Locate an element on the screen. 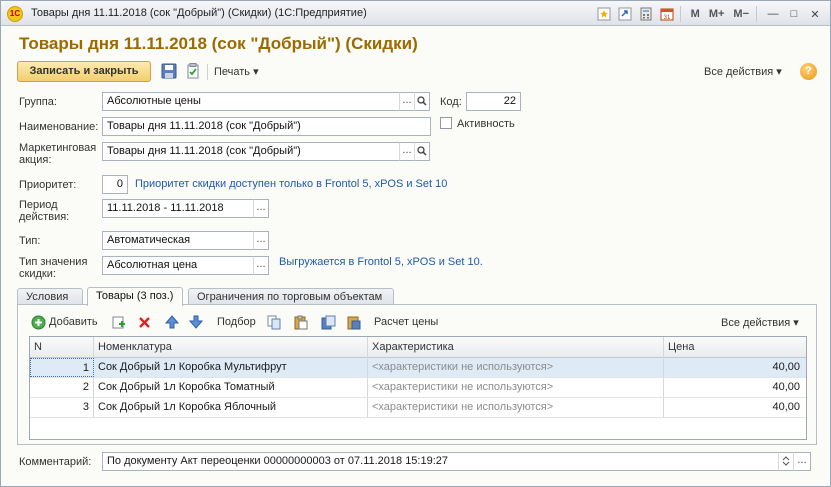  promo-field: Товары дня 11.11.2018 (сок "Добрый") is located at coordinates (251, 151).